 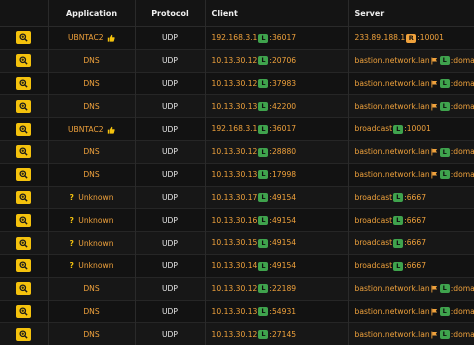 I want to click on client-cell: 10.13.30.13 L:54931, so click(x=277, y=311).